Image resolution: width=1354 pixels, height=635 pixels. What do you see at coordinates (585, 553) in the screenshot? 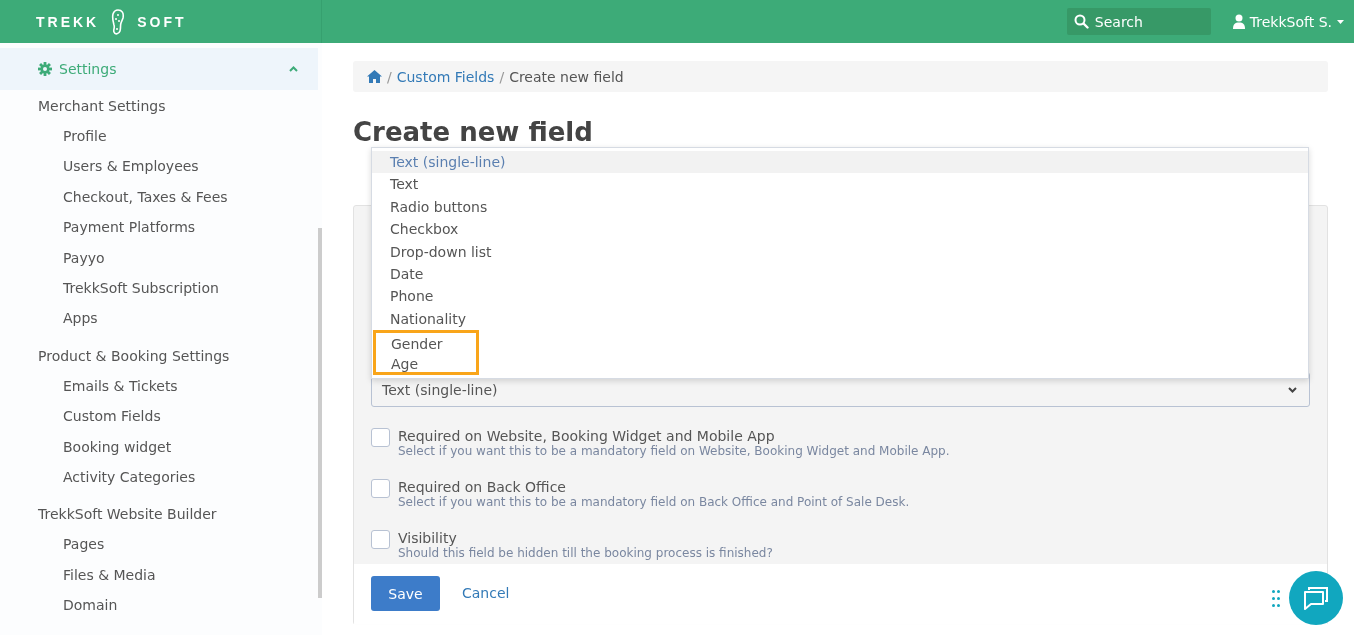
I see `help-text: Should this field be hidden till the booking process is finished?` at bounding box center [585, 553].